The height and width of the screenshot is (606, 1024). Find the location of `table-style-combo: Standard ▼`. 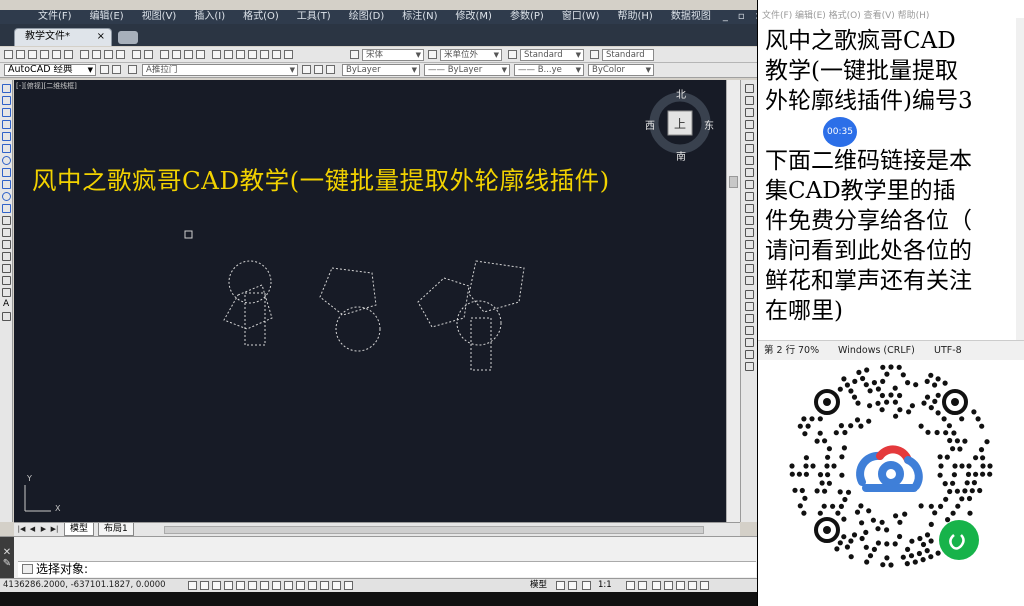

table-style-combo: Standard ▼ is located at coordinates (552, 55).